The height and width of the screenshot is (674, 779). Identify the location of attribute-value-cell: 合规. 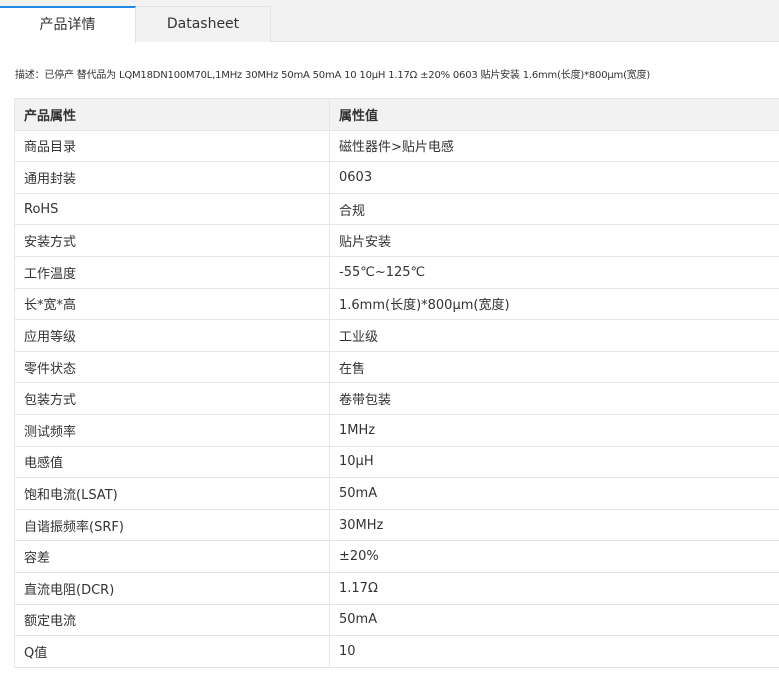
(554, 209).